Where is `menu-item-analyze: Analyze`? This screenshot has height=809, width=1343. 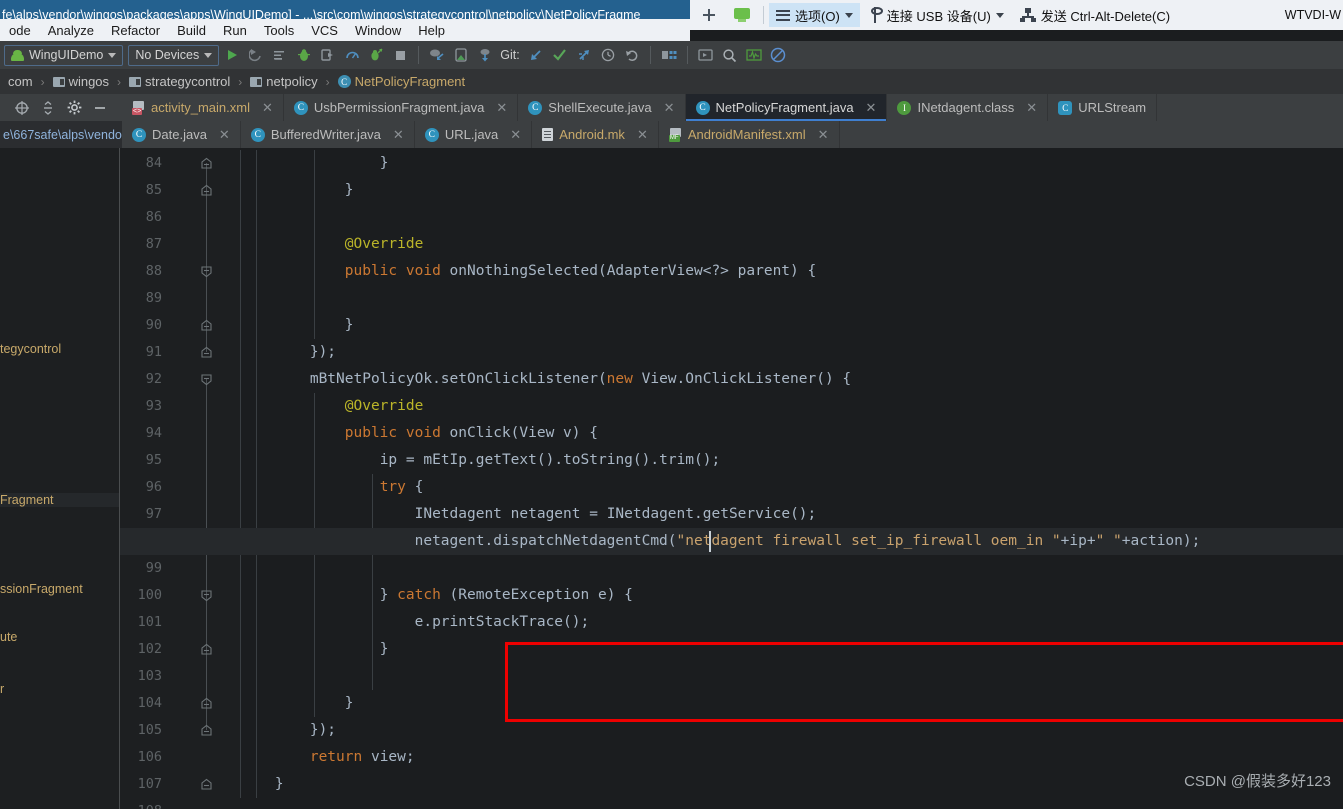 menu-item-analyze: Analyze is located at coordinates (71, 30).